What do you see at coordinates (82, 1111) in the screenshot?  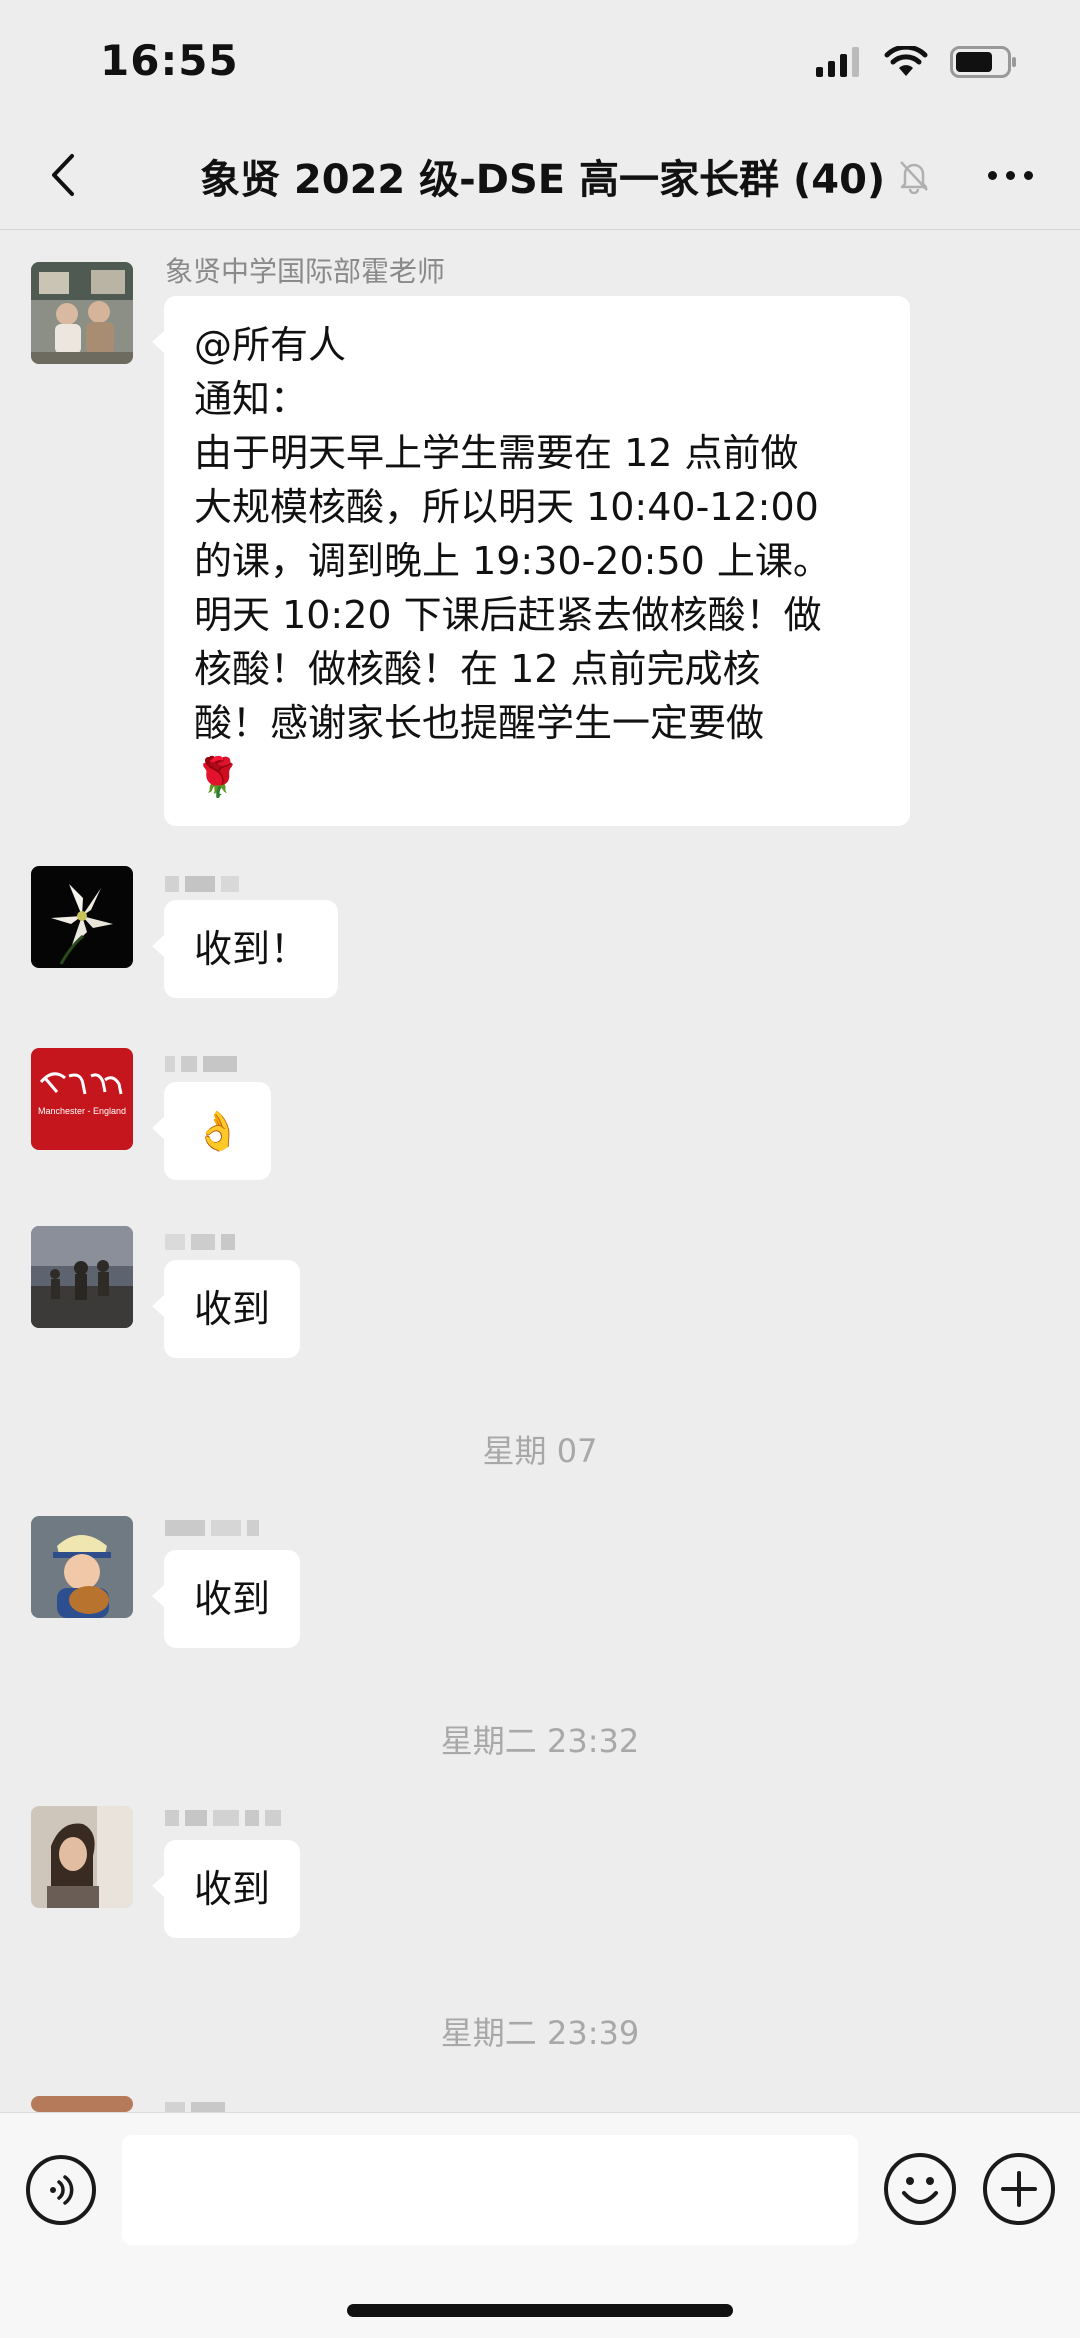 I see `svg-text: Manchester - England` at bounding box center [82, 1111].